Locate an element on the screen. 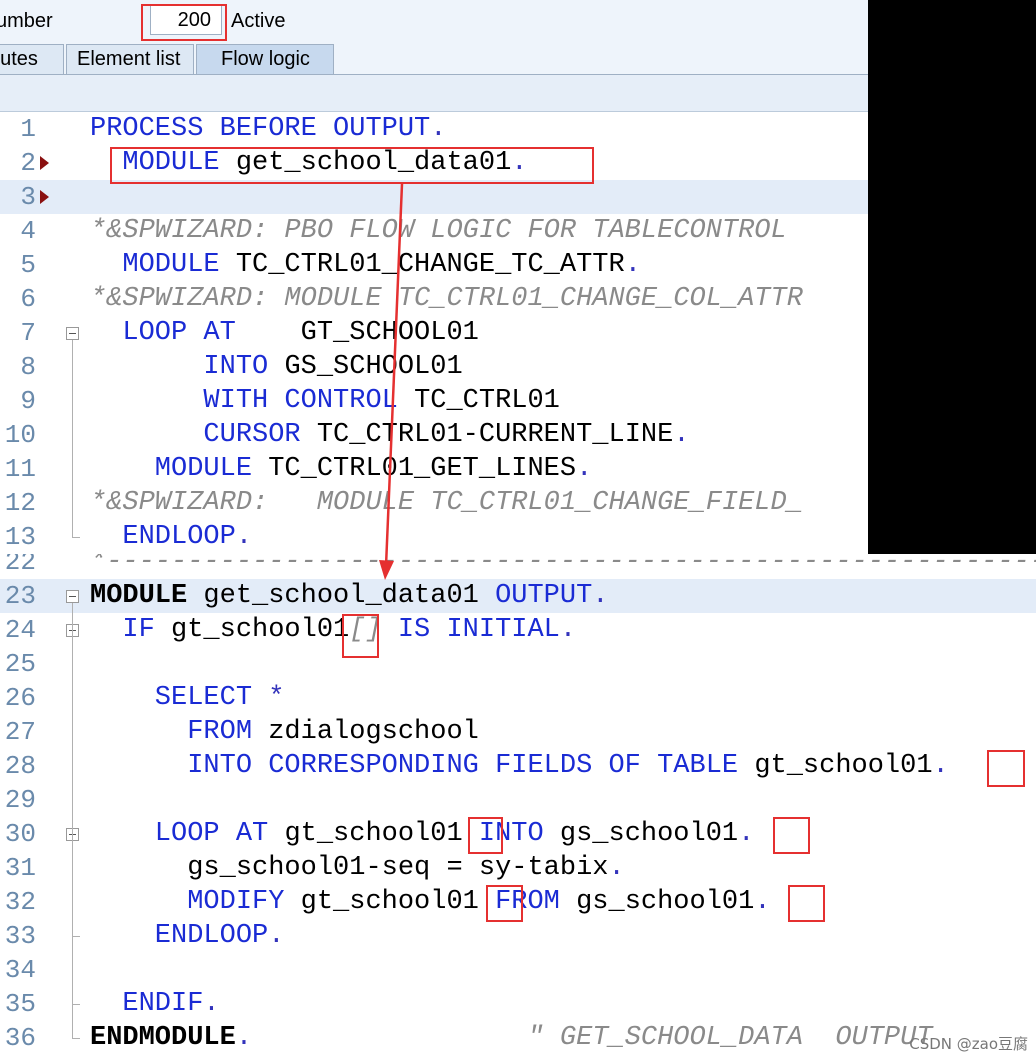  code-token: PROCESS BEFORE OUTPUT is located at coordinates (260, 129).